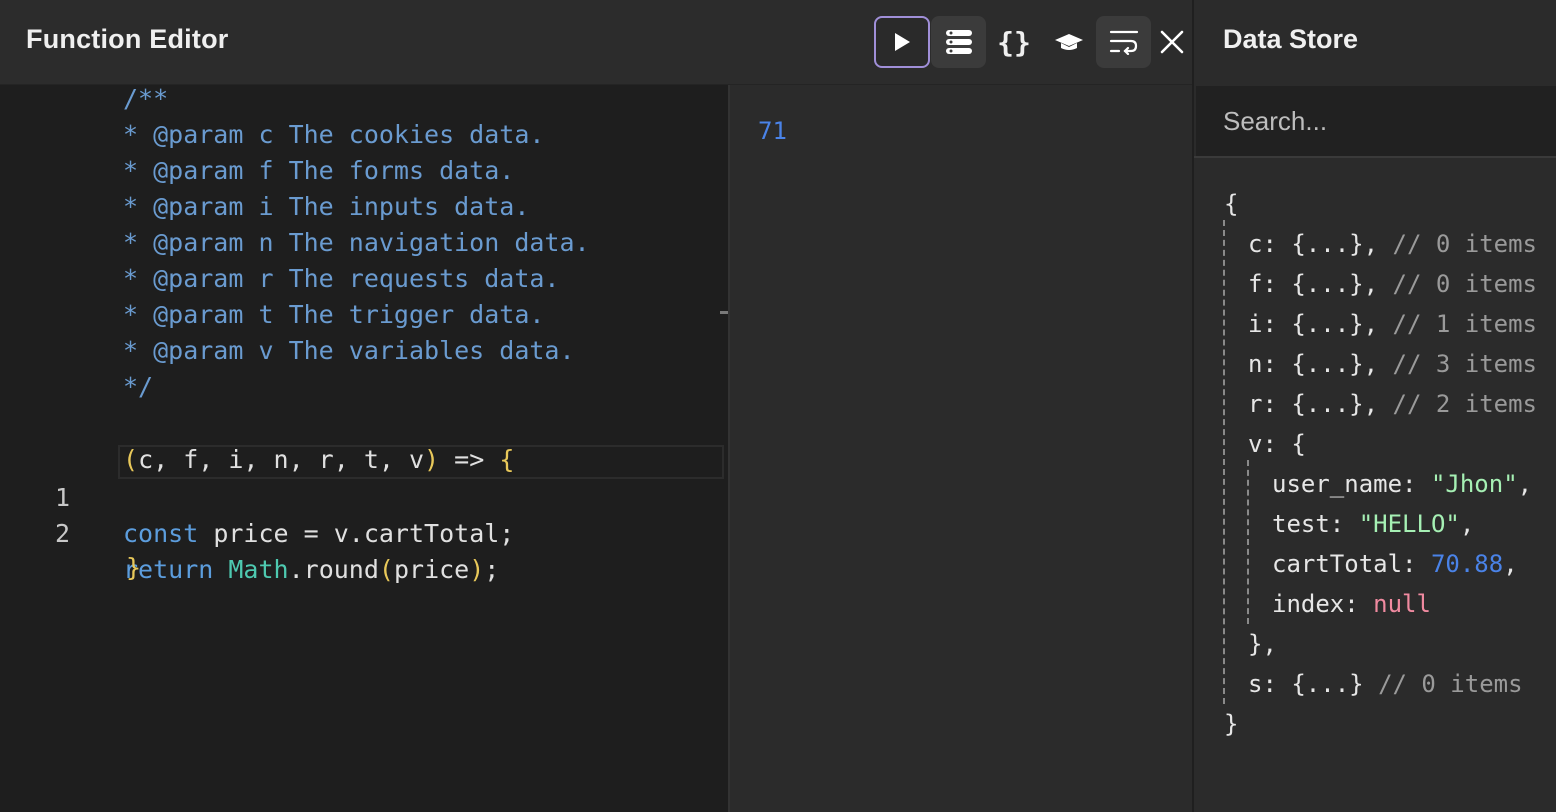  I want to click on tree-field-user-name: user_name: "Jhon",, so click(1402, 484).